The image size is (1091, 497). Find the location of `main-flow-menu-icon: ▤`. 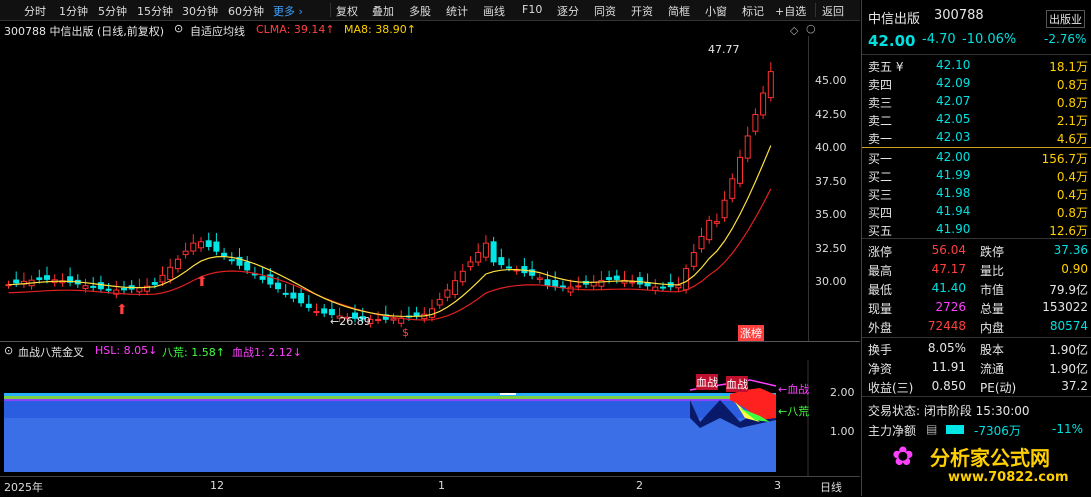

main-flow-menu-icon: ▤ is located at coordinates (931, 429).